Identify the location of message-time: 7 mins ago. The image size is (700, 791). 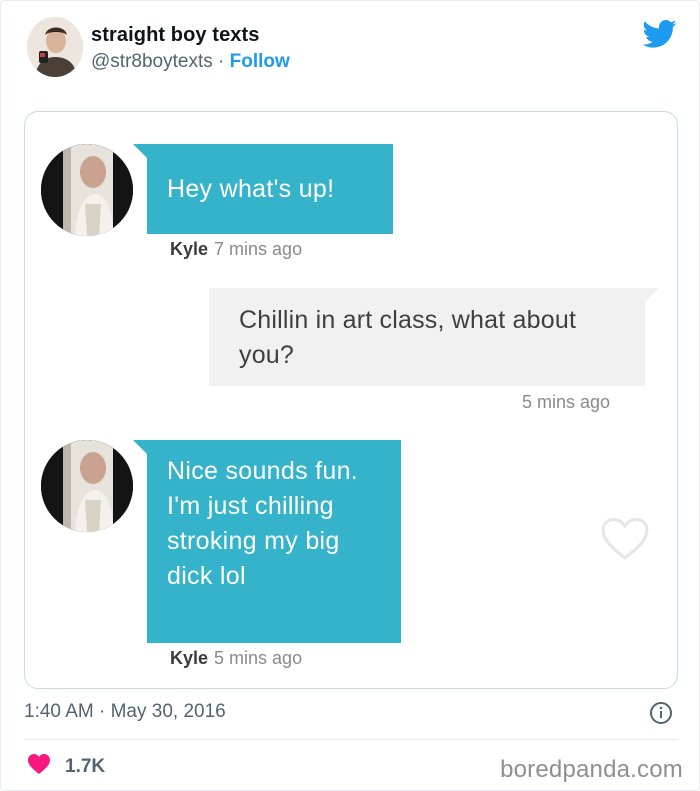
(258, 249).